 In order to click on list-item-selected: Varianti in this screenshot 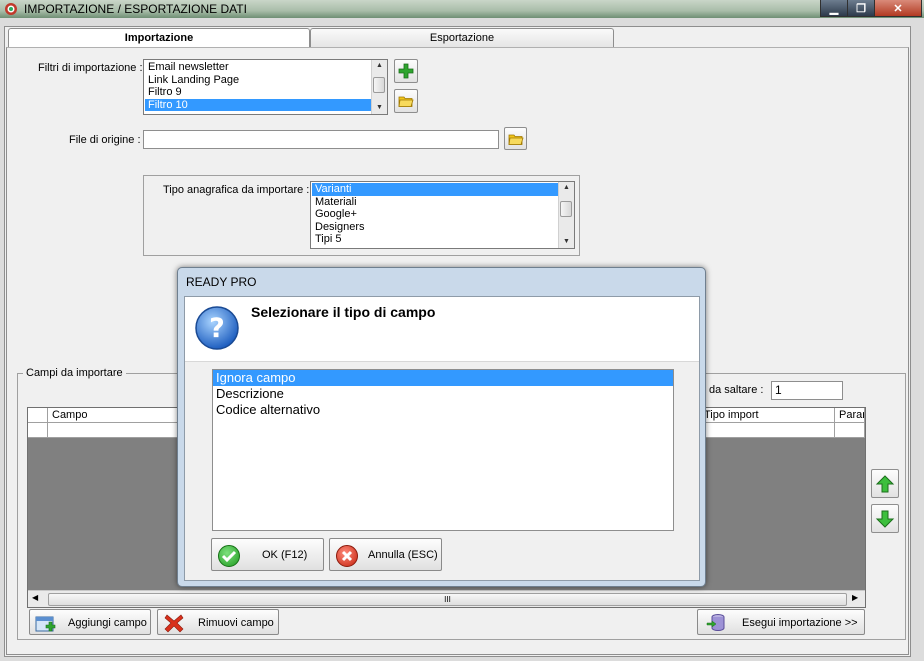, I will do `click(435, 189)`.